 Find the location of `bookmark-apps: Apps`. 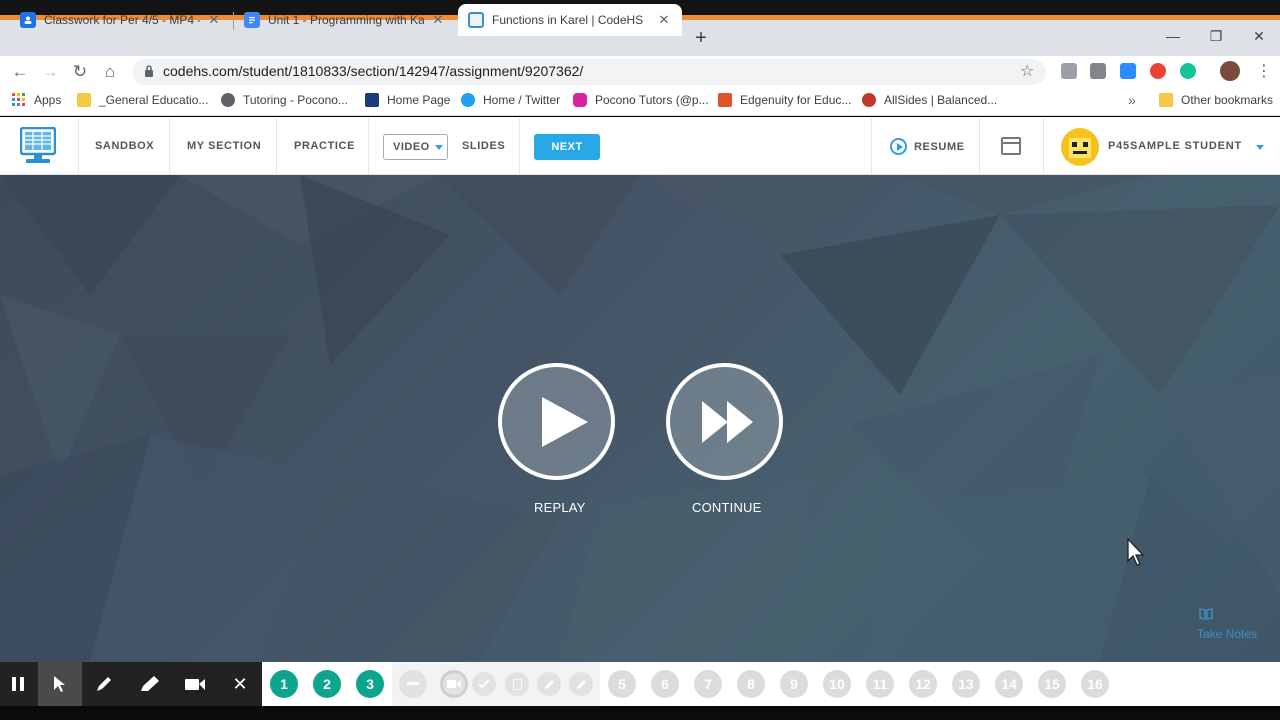

bookmark-apps: Apps is located at coordinates (36, 100).